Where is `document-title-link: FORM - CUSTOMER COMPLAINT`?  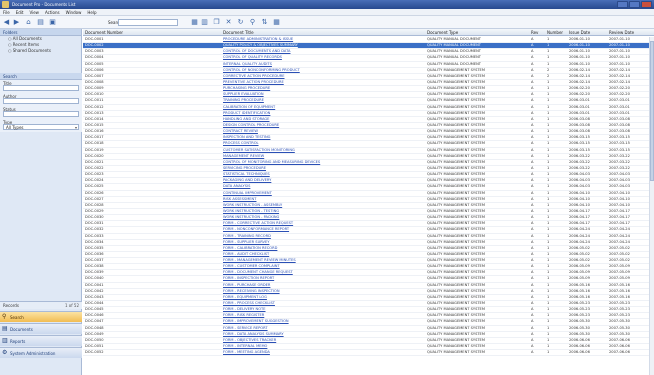
document-title-link: FORM - CUSTOMER COMPLAINT is located at coordinates (323, 266).